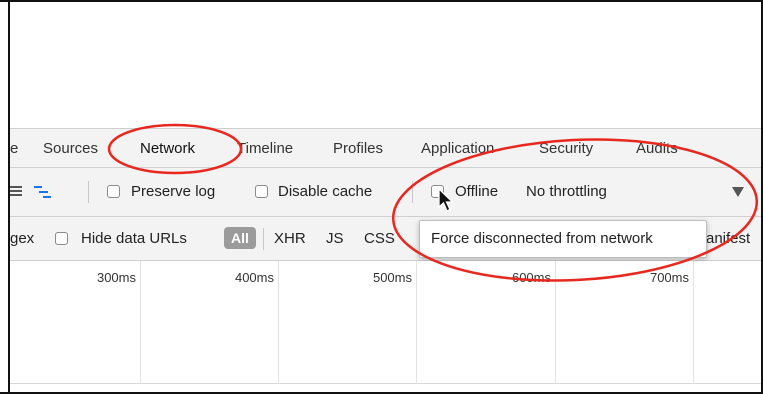 The image size is (763, 394). What do you see at coordinates (113, 191) in the screenshot?
I see `preserve-log-checkbox` at bounding box center [113, 191].